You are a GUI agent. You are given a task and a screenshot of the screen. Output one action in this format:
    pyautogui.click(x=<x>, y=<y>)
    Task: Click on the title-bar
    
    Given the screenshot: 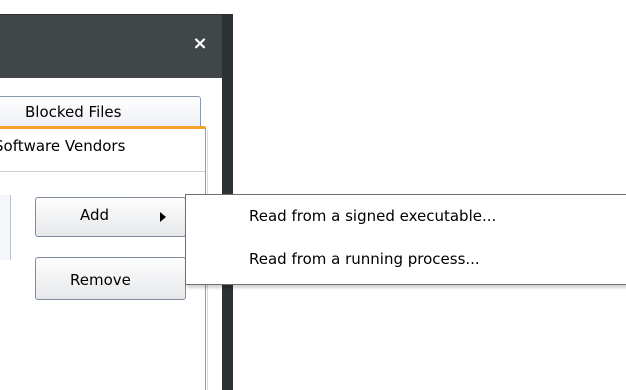 What is the action you would take?
    pyautogui.click(x=111, y=46)
    